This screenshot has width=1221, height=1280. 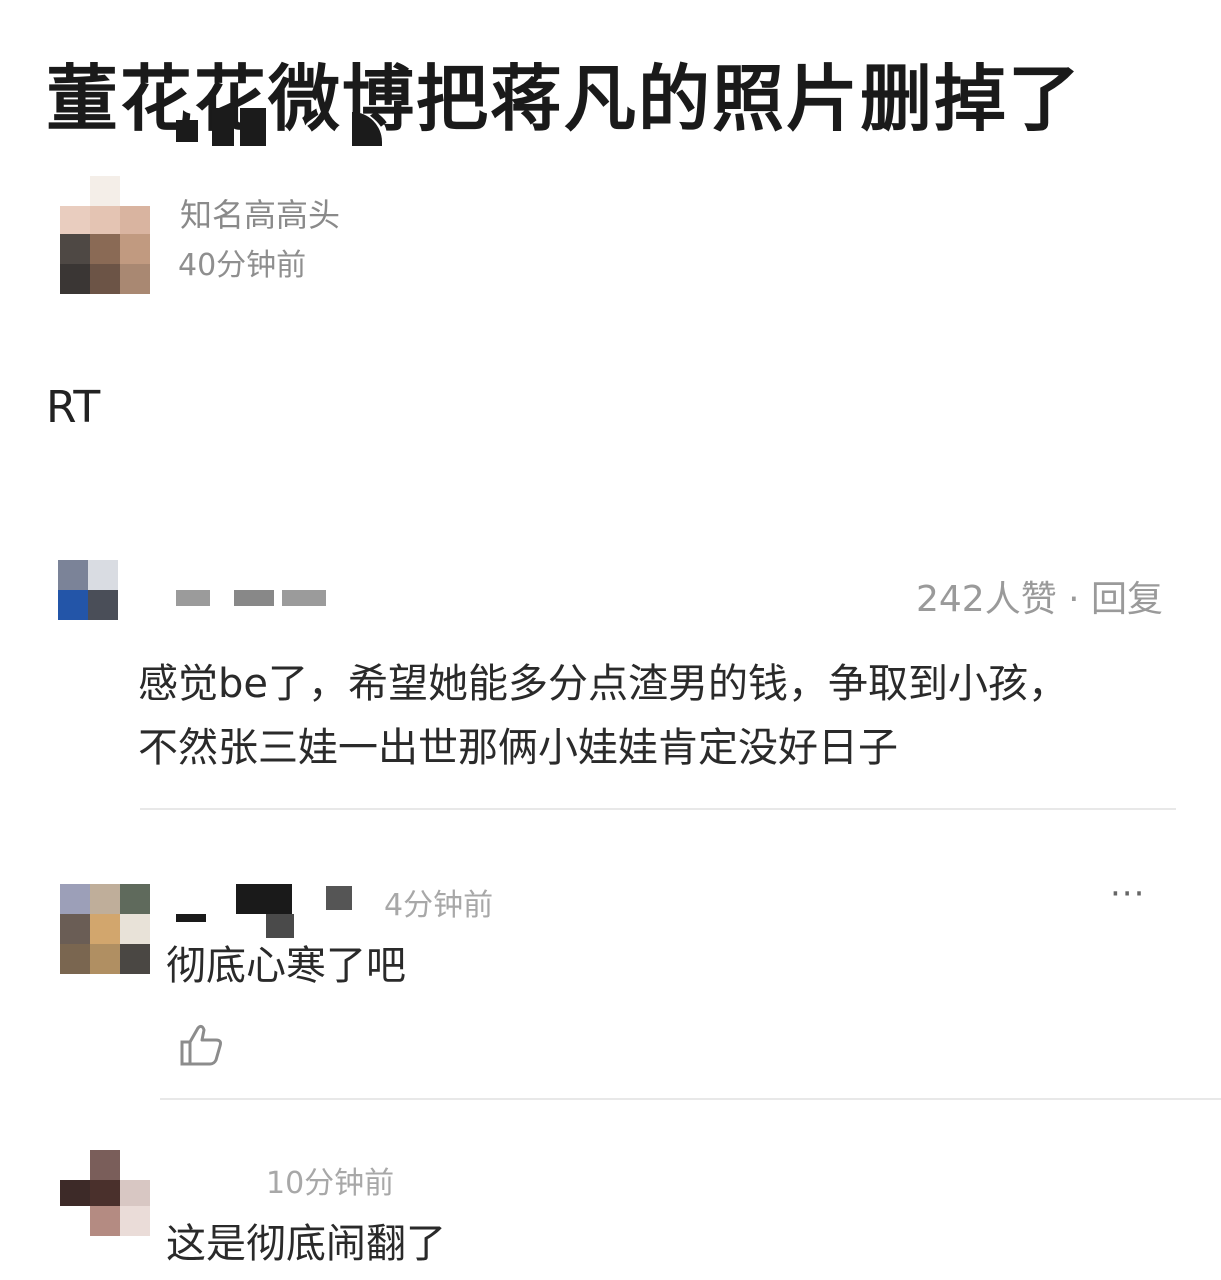 I want to click on author-avatar, so click(x=105, y=235).